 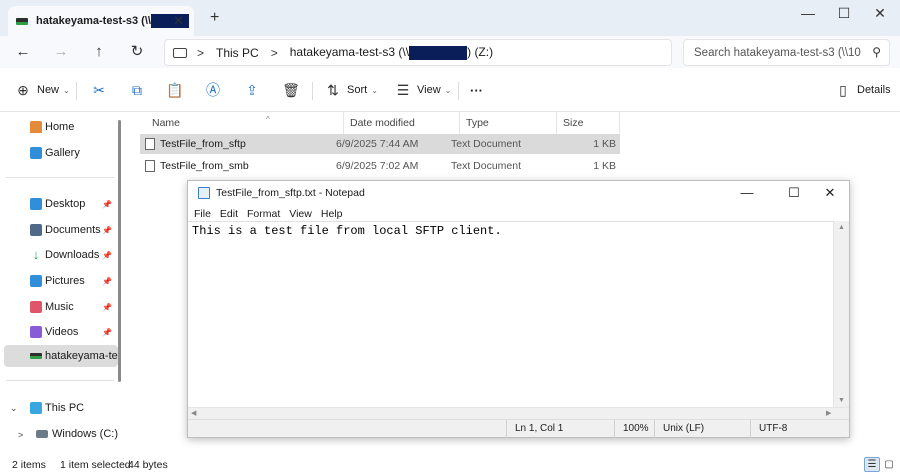 What do you see at coordinates (841, 314) in the screenshot?
I see `notepad-vertical-scrollbar: ▲ ▼` at bounding box center [841, 314].